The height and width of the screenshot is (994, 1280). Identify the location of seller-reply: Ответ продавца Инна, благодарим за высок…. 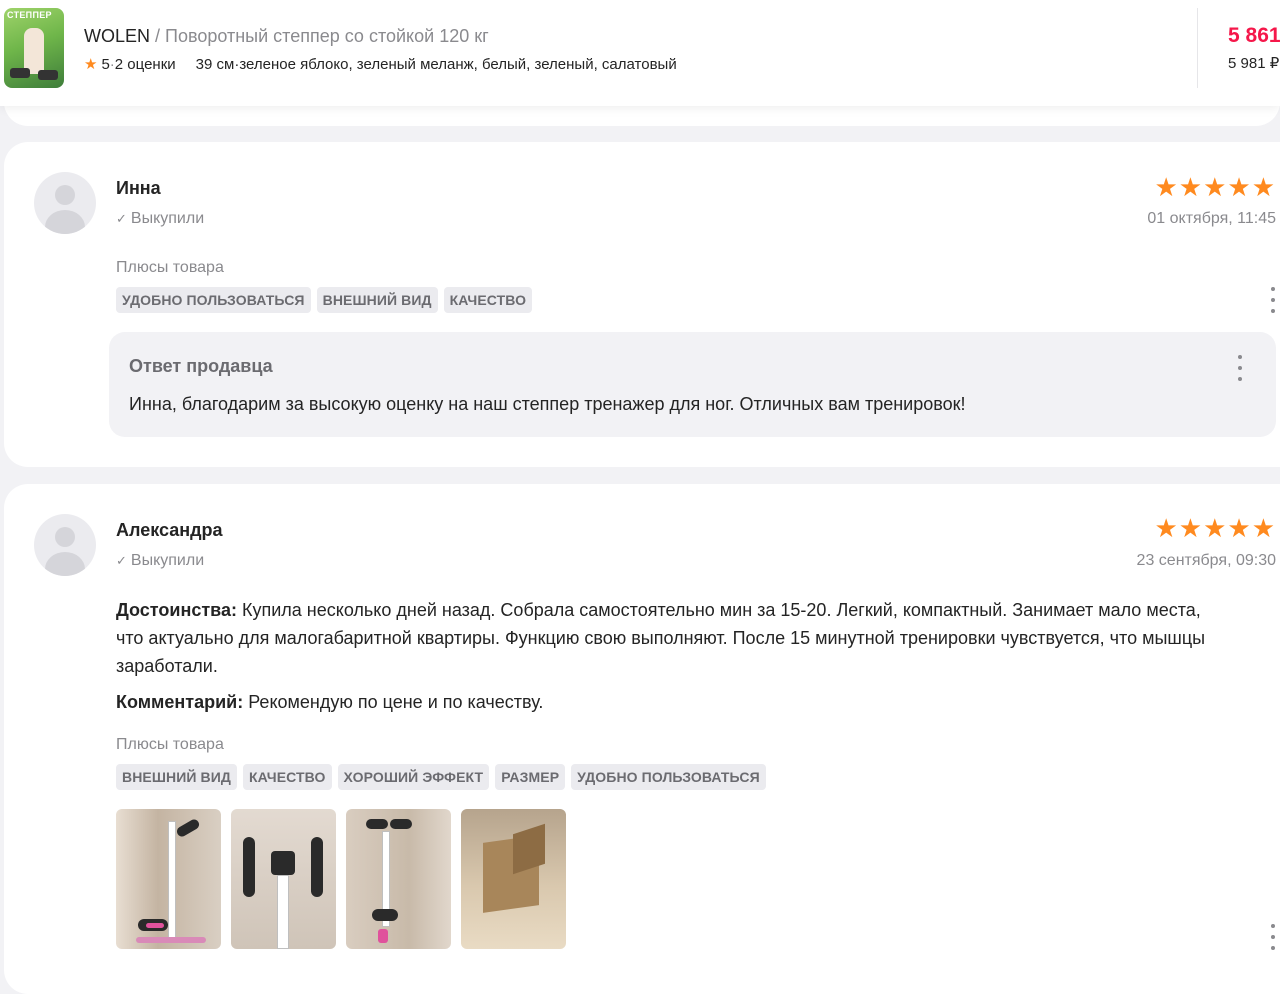
(692, 384).